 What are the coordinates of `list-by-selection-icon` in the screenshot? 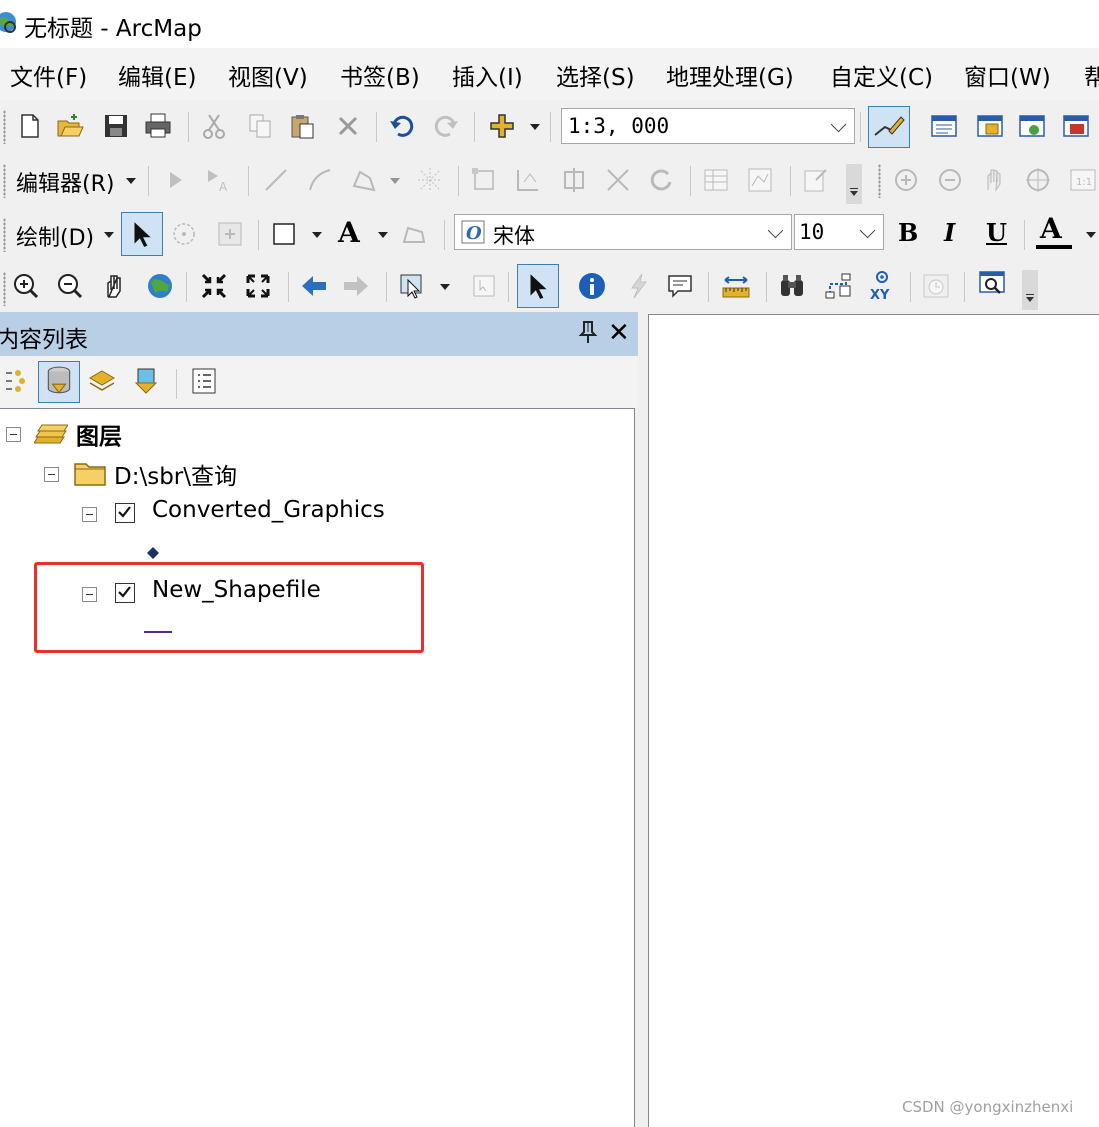 It's located at (146, 381).